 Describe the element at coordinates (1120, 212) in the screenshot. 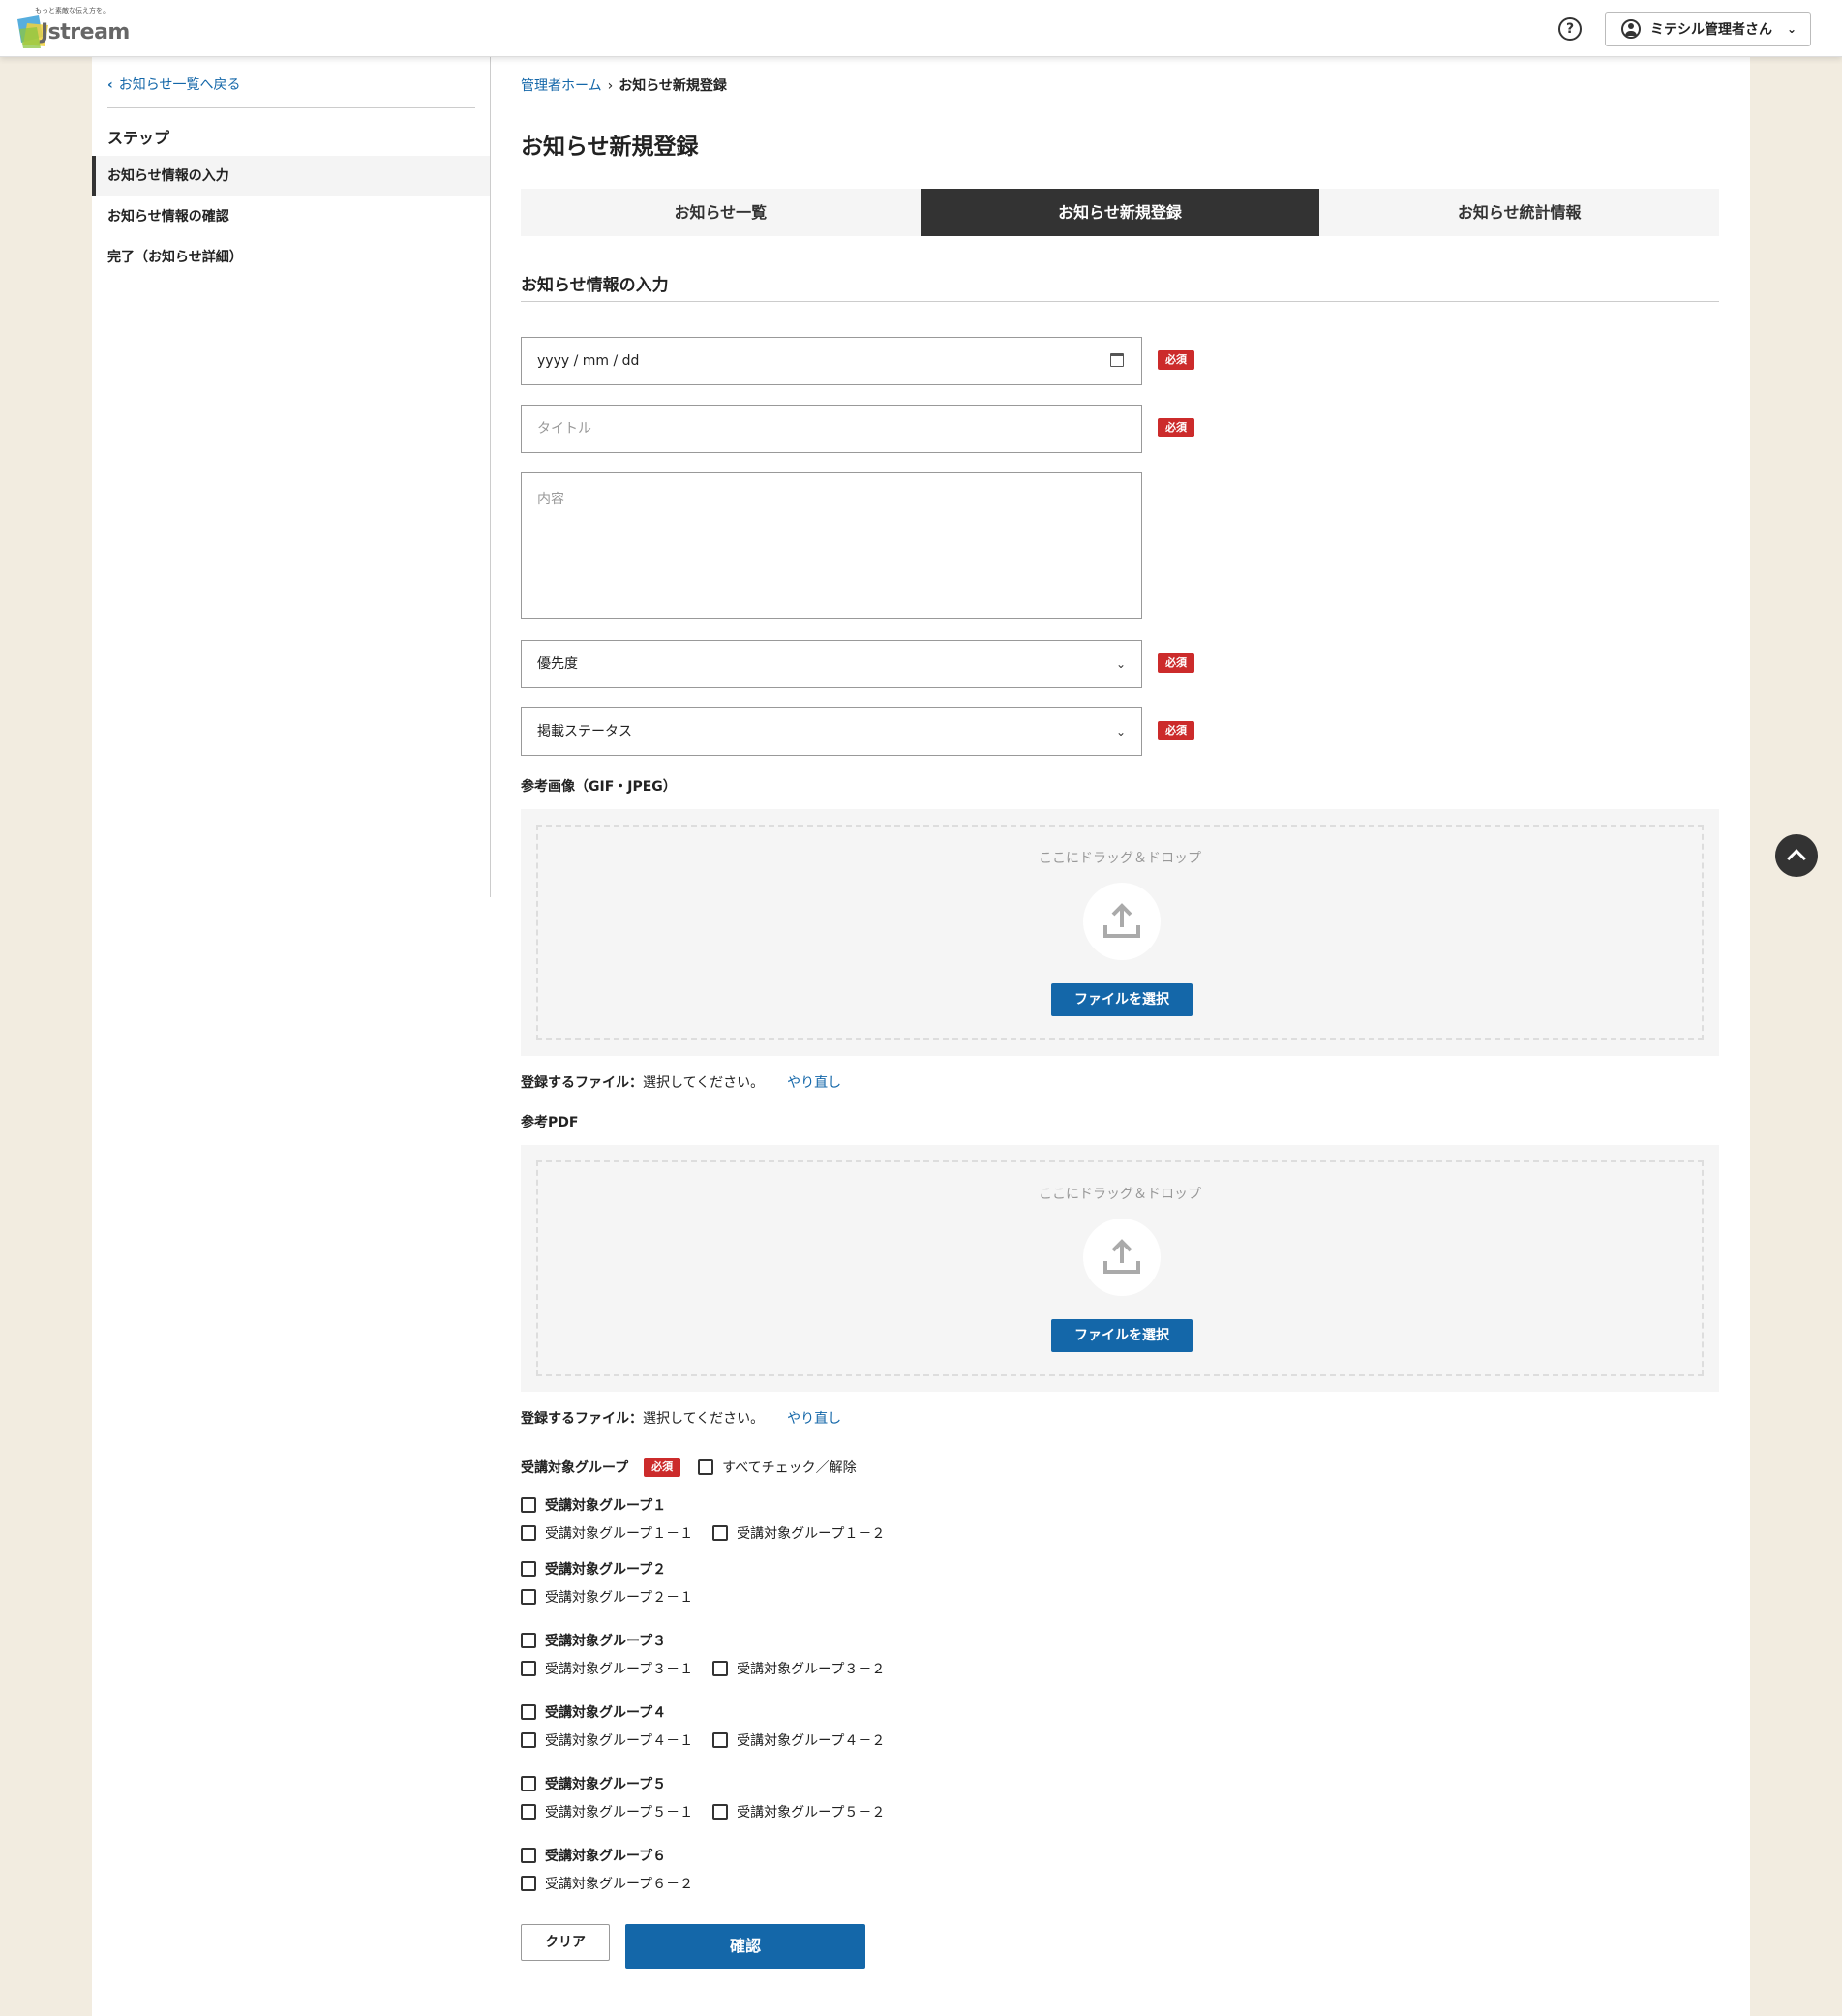

I see `tab-notice-new: お知らせ新規登録` at that location.